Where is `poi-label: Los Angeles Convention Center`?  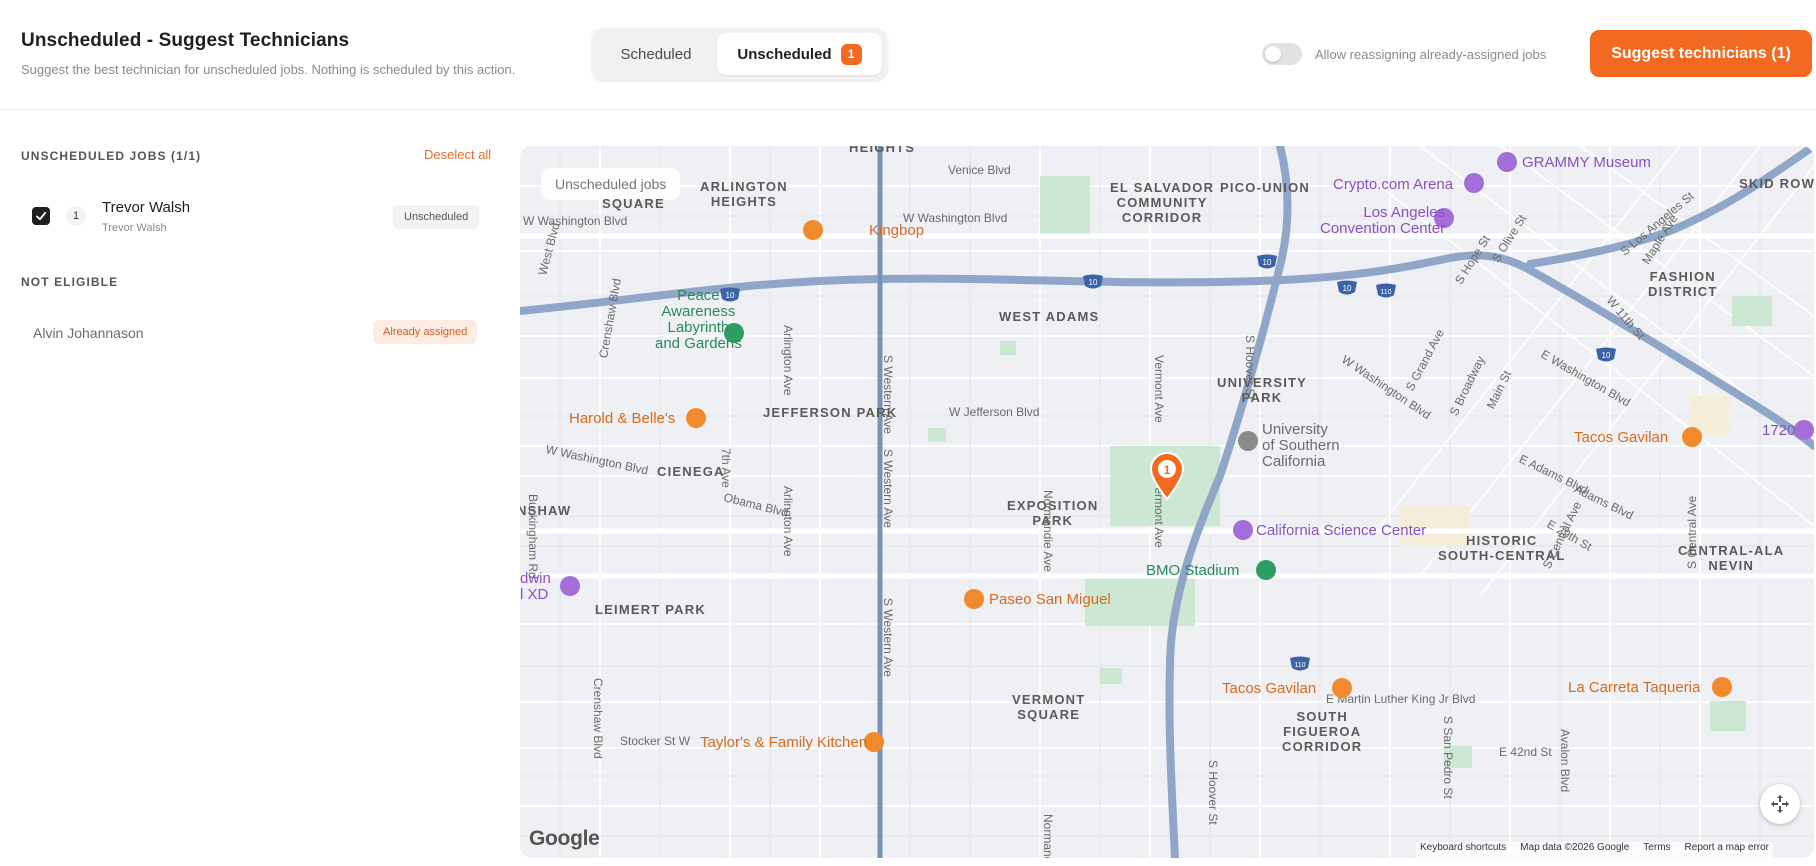 poi-label: Los Angeles Convention Center is located at coordinates (1383, 220).